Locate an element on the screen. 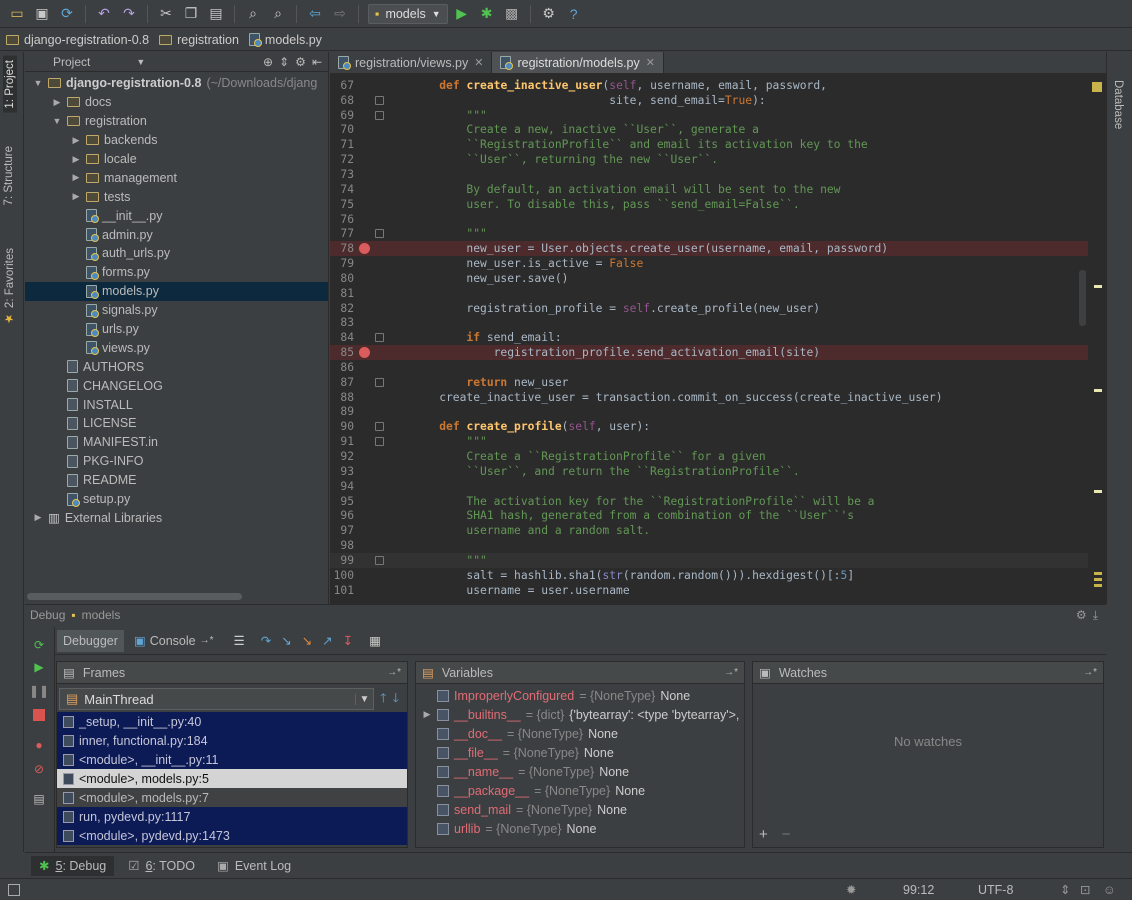 Image resolution: width=1132 pixels, height=900 pixels. tree-item: ▶ tests is located at coordinates (176, 196).